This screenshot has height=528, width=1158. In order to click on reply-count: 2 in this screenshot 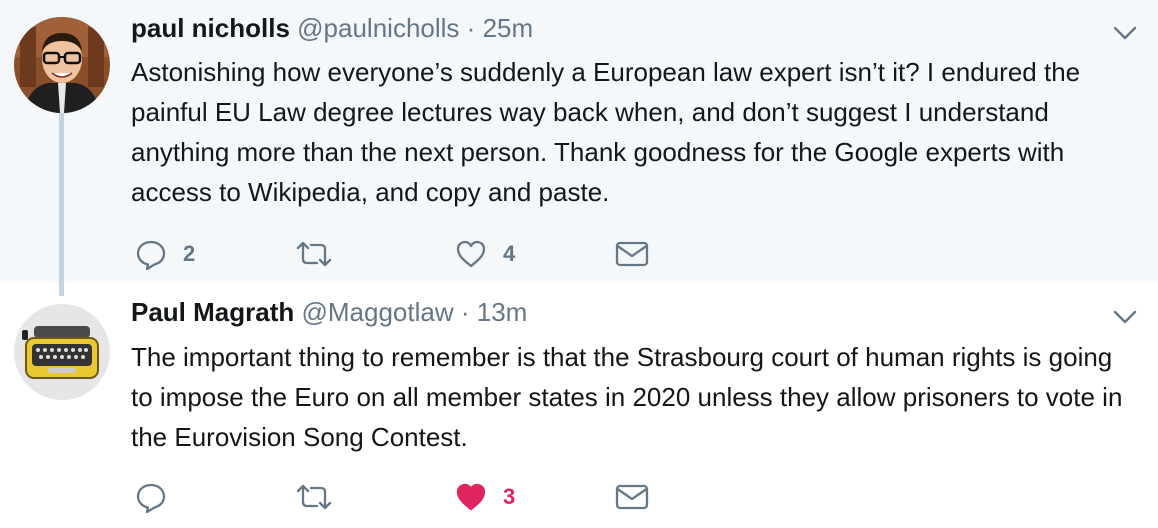, I will do `click(189, 253)`.